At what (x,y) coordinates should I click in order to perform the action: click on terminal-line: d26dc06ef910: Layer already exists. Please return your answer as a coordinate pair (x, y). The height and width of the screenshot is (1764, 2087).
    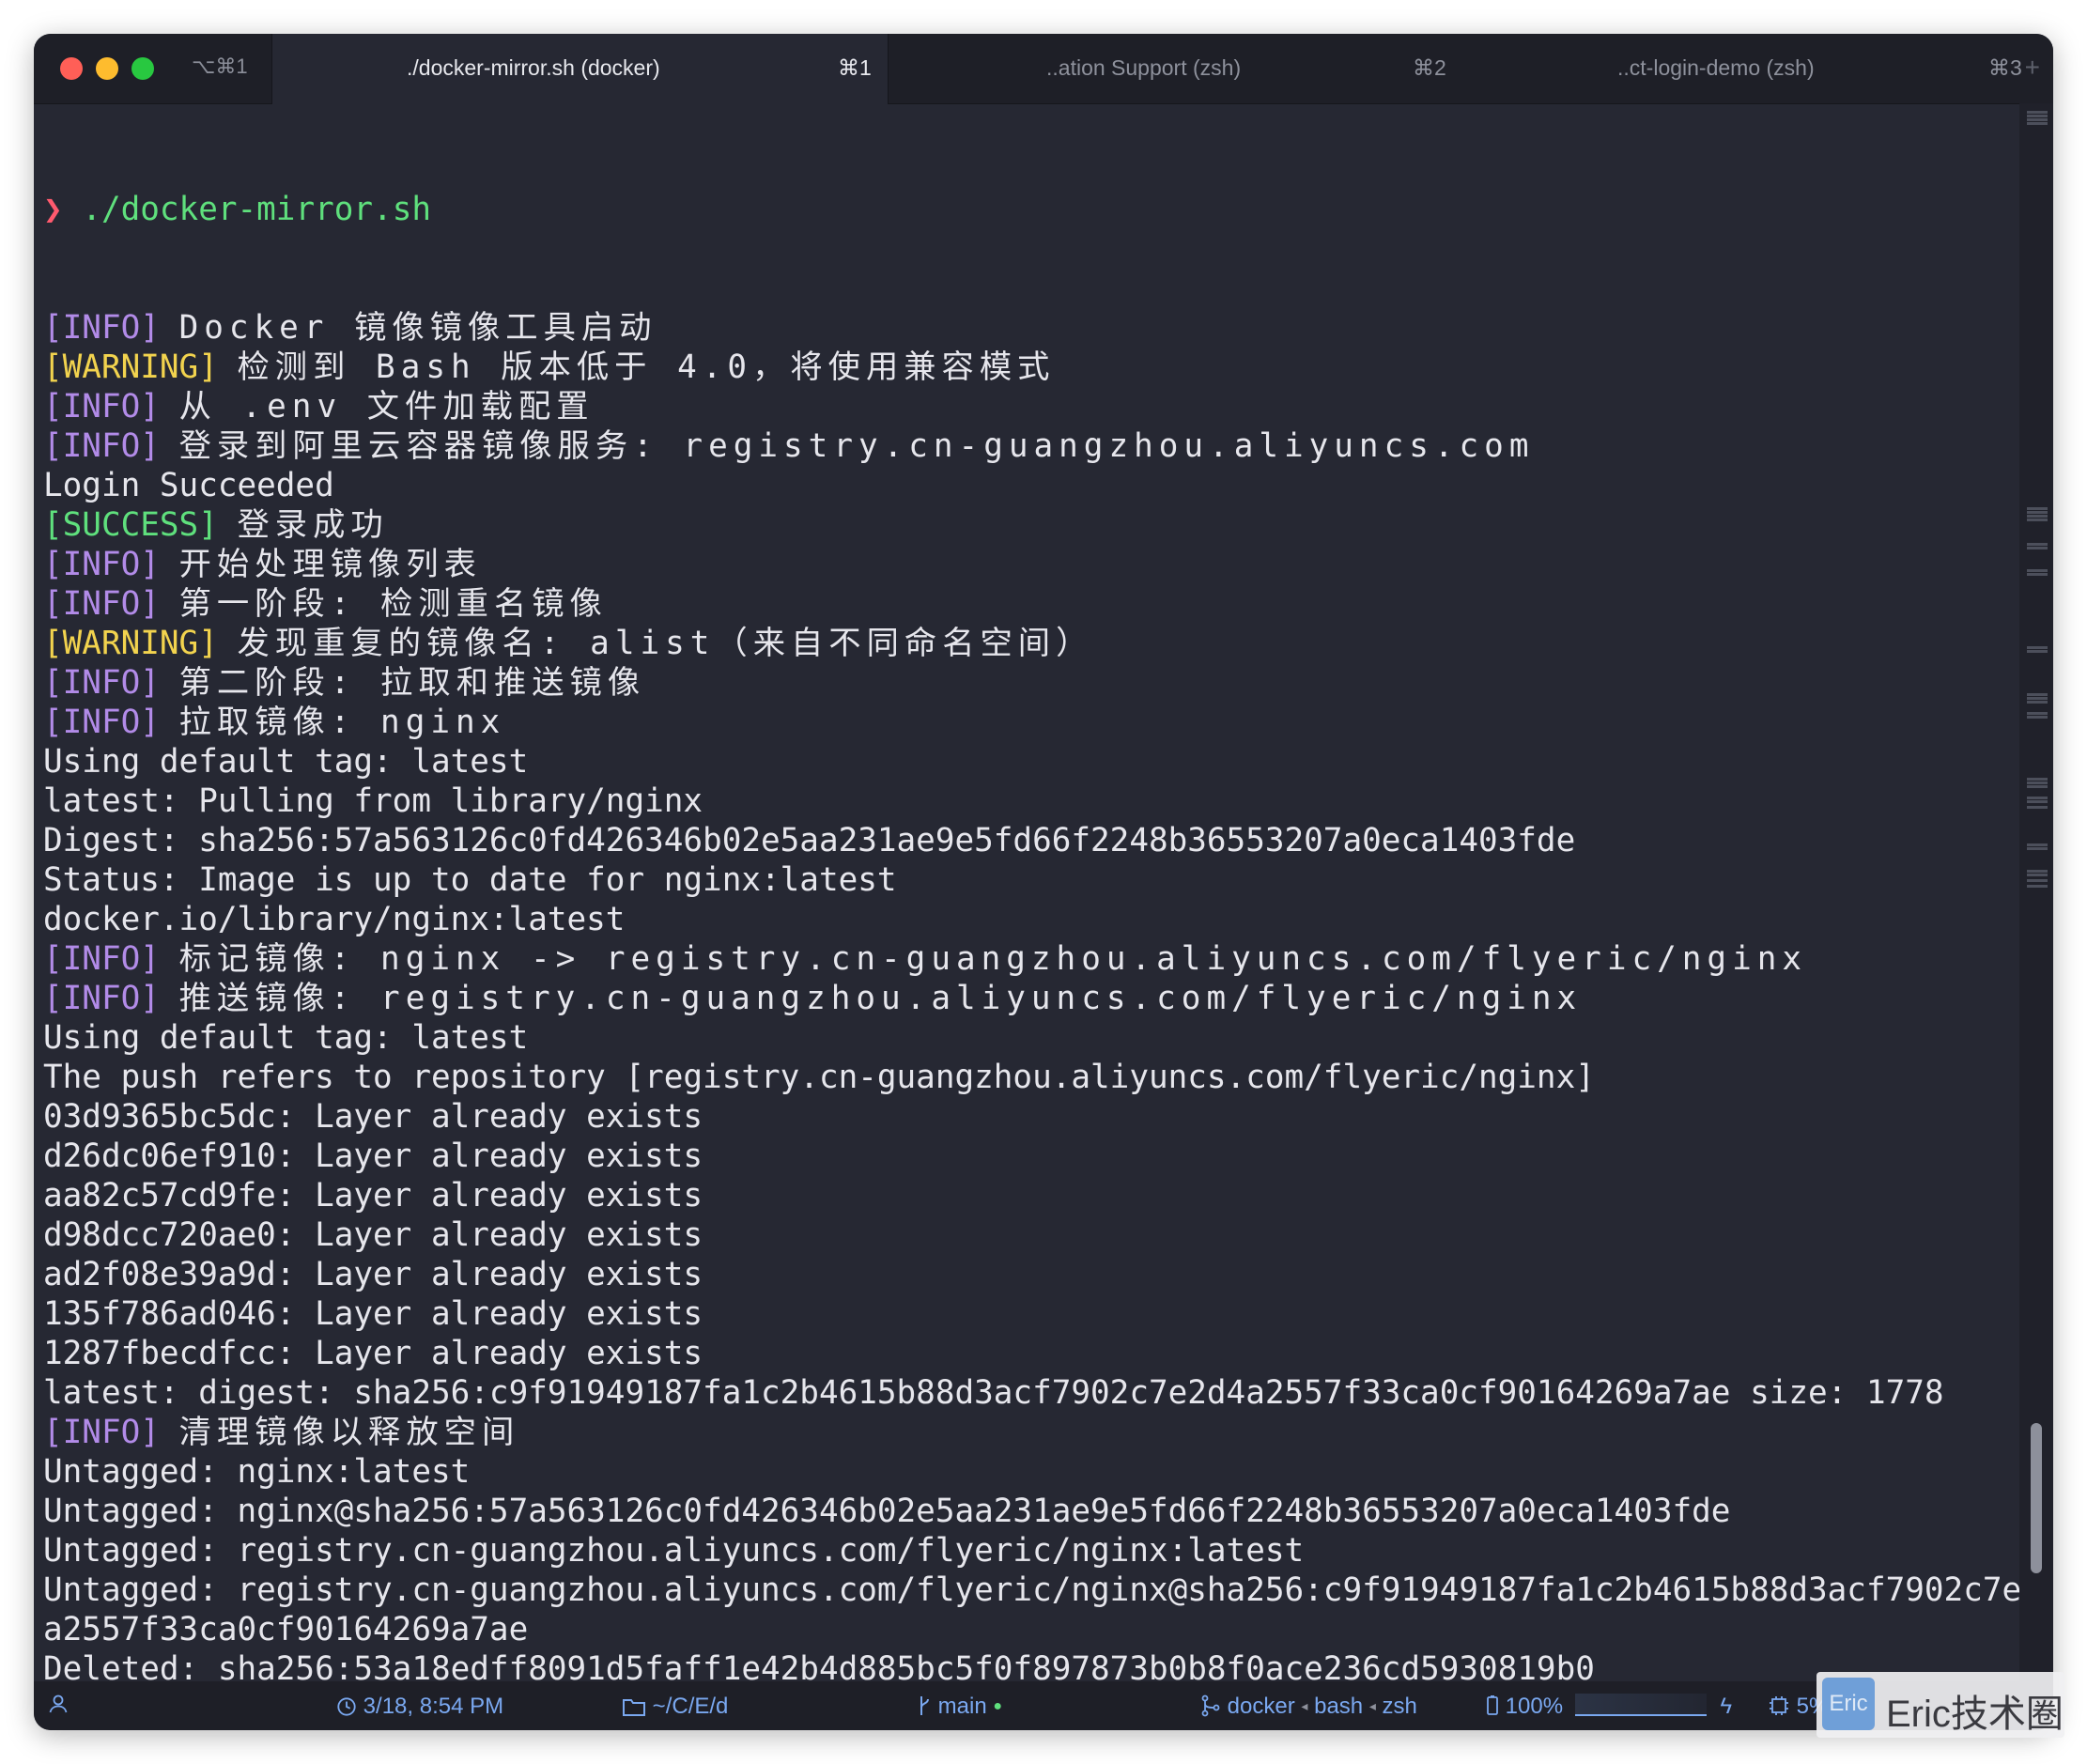
    Looking at the image, I should click on (1048, 1156).